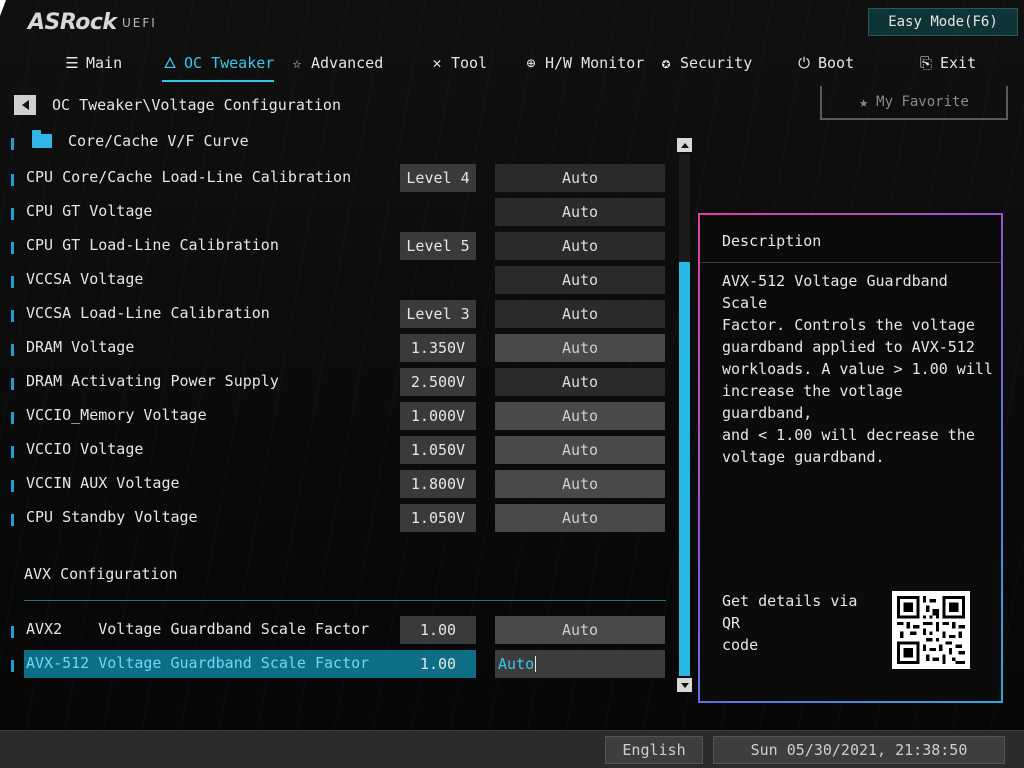 Image resolution: width=1024 pixels, height=768 pixels. What do you see at coordinates (340, 280) in the screenshot?
I see `setting-row: VCCSA Voltage Auto` at bounding box center [340, 280].